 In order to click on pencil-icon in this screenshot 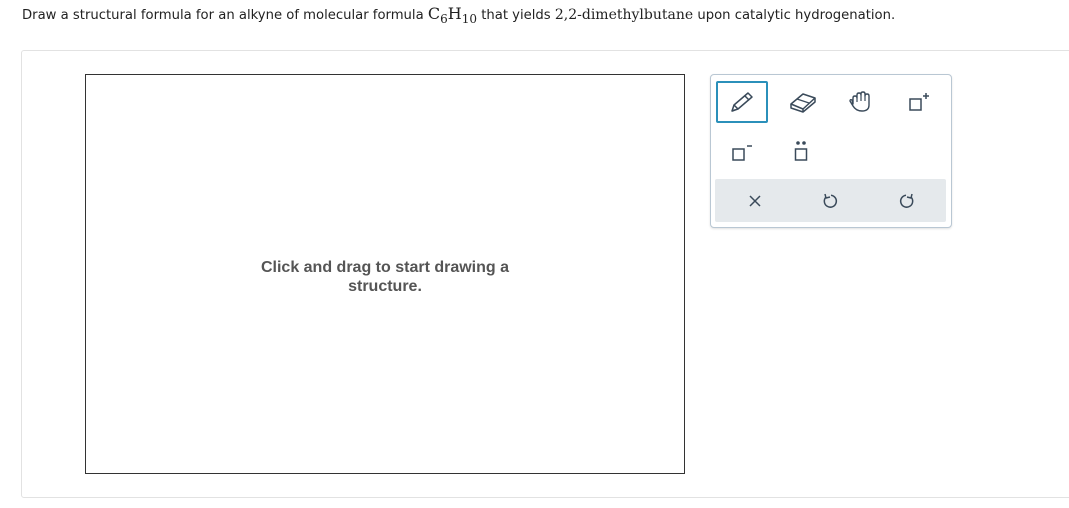, I will do `click(742, 102)`.